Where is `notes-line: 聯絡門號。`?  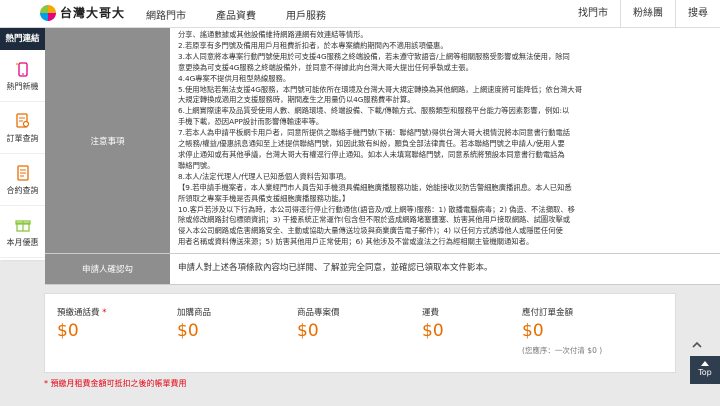
notes-line: 聯絡門號。 is located at coordinates (196, 165).